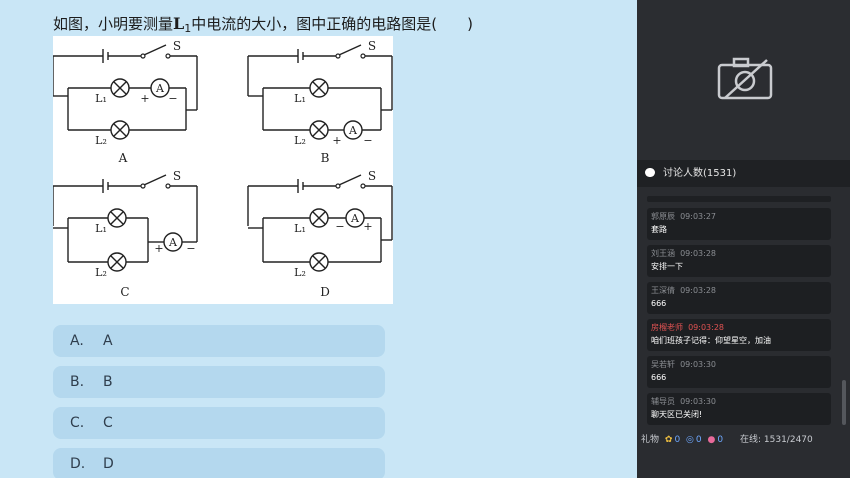  What do you see at coordinates (108, 382) in the screenshot?
I see `option-text: B` at bounding box center [108, 382].